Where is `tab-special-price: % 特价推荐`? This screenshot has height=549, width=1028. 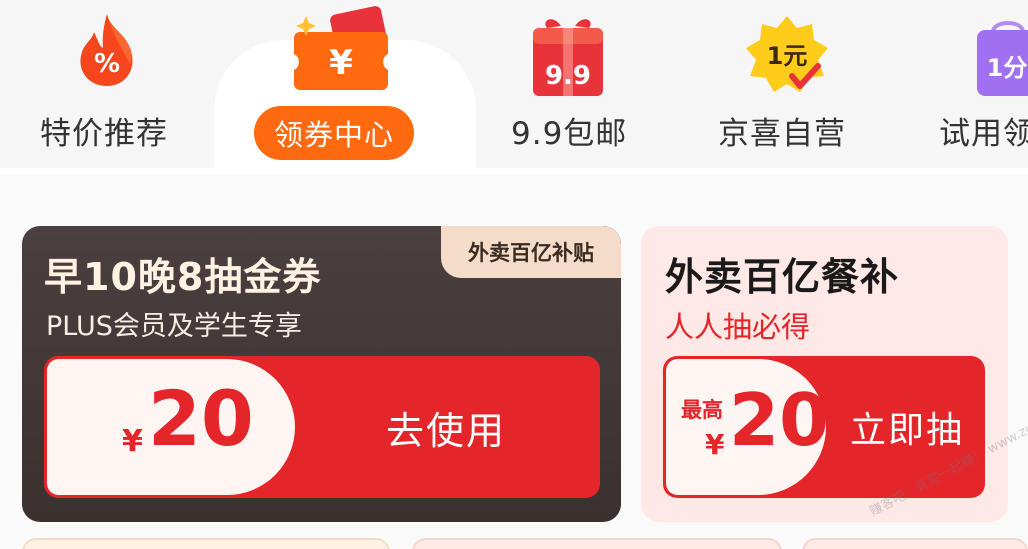
tab-special-price: % 特价推荐 is located at coordinates (105, 86).